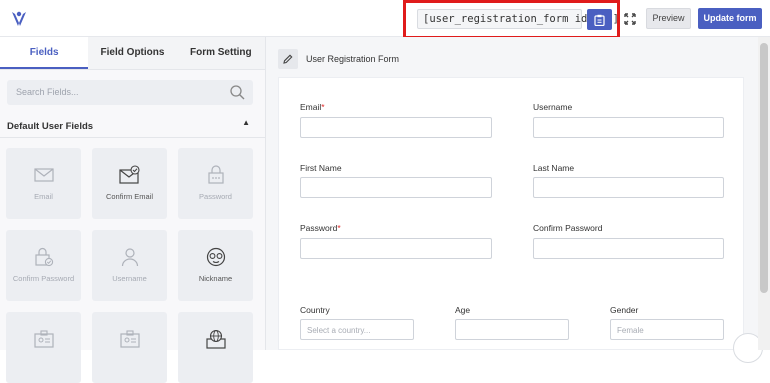  I want to click on confirm-password-field, so click(628, 248).